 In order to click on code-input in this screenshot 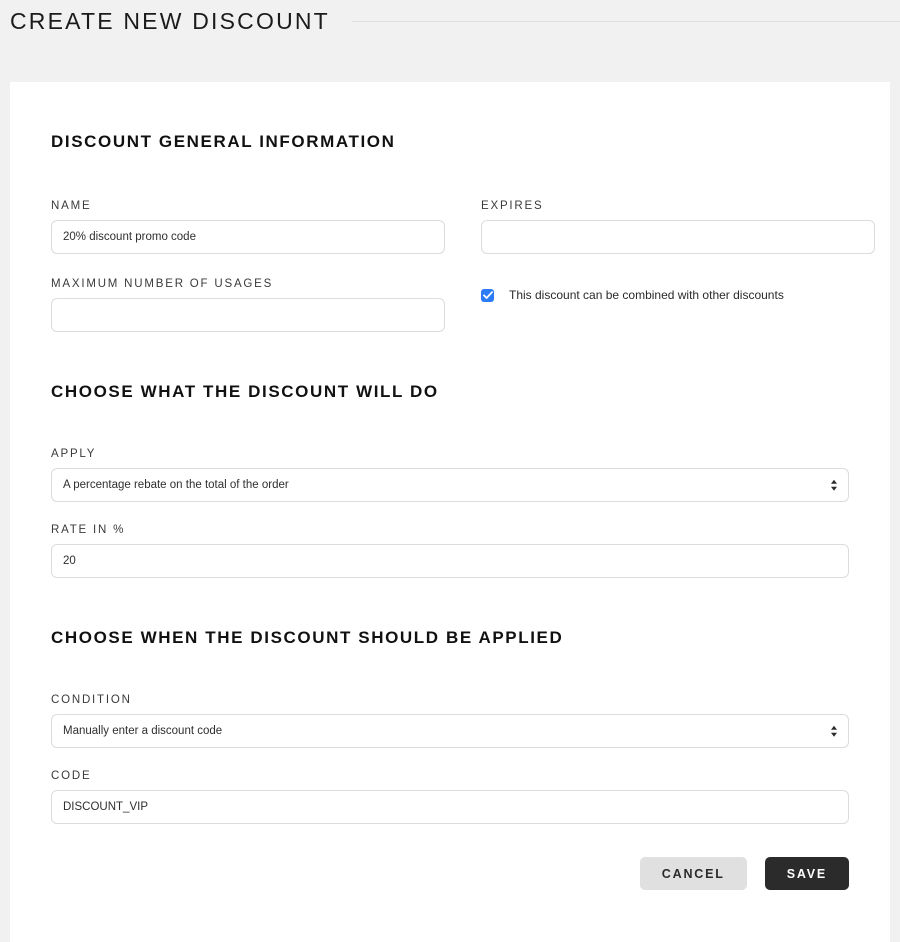, I will do `click(450, 807)`.